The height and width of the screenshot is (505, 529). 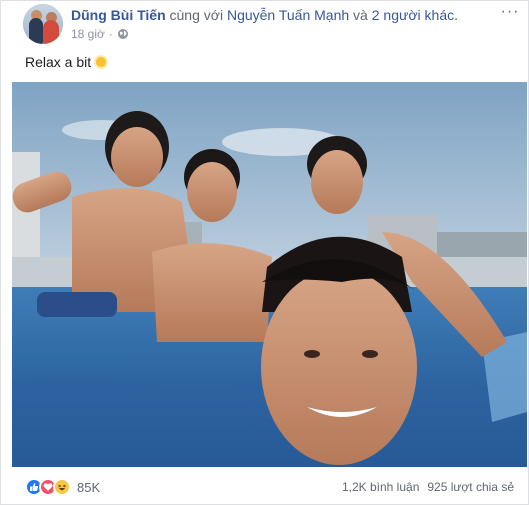 What do you see at coordinates (415, 15) in the screenshot?
I see `others-link: 2 người khác.` at bounding box center [415, 15].